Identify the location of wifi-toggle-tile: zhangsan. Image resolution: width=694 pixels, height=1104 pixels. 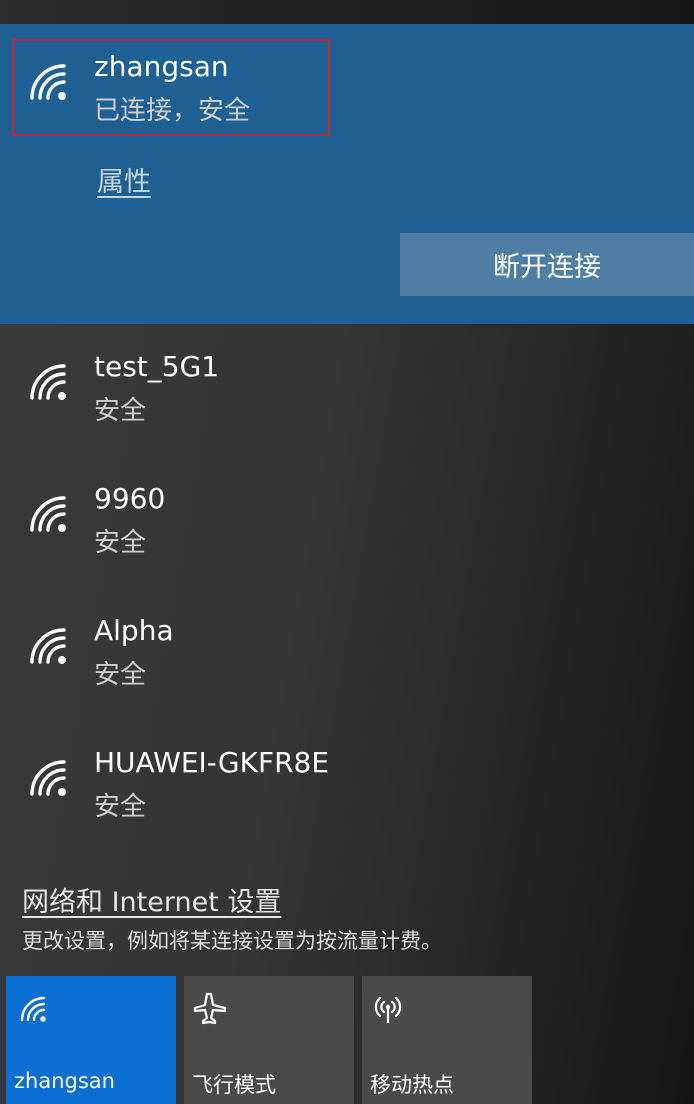
(91, 1040).